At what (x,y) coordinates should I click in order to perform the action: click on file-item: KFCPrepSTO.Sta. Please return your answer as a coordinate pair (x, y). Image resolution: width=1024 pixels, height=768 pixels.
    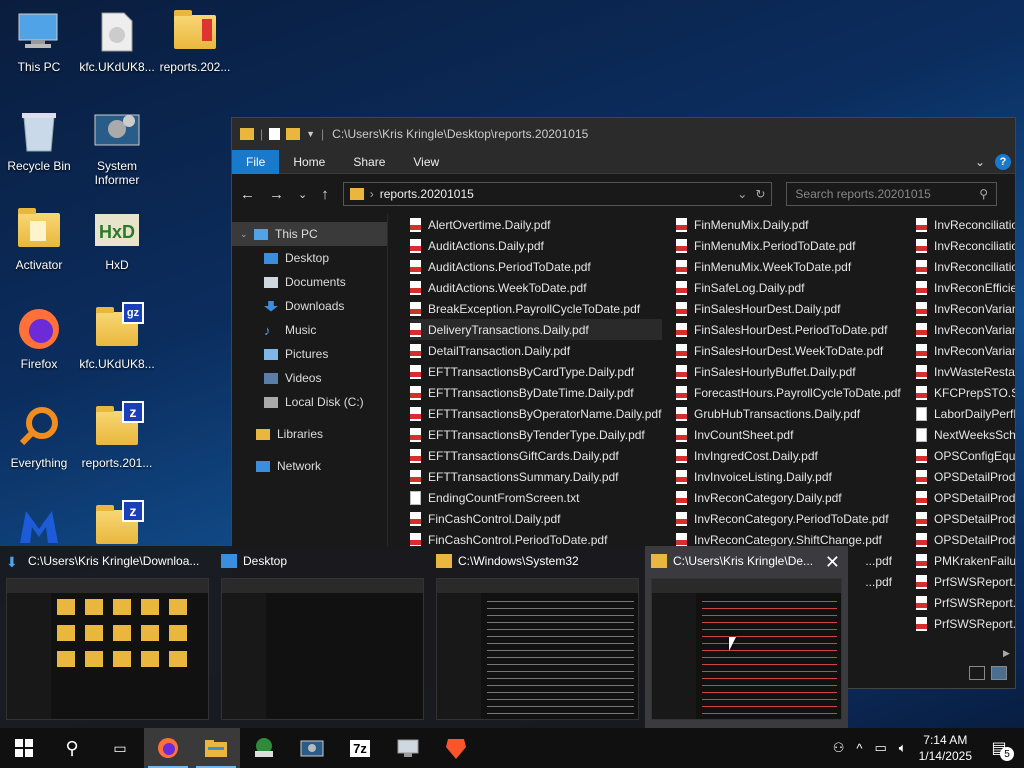
    Looking at the image, I should click on (965, 392).